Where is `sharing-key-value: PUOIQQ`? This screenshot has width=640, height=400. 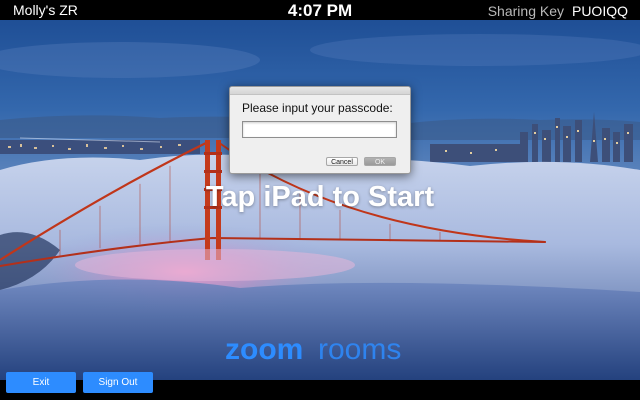 sharing-key-value: PUOIQQ is located at coordinates (599, 11).